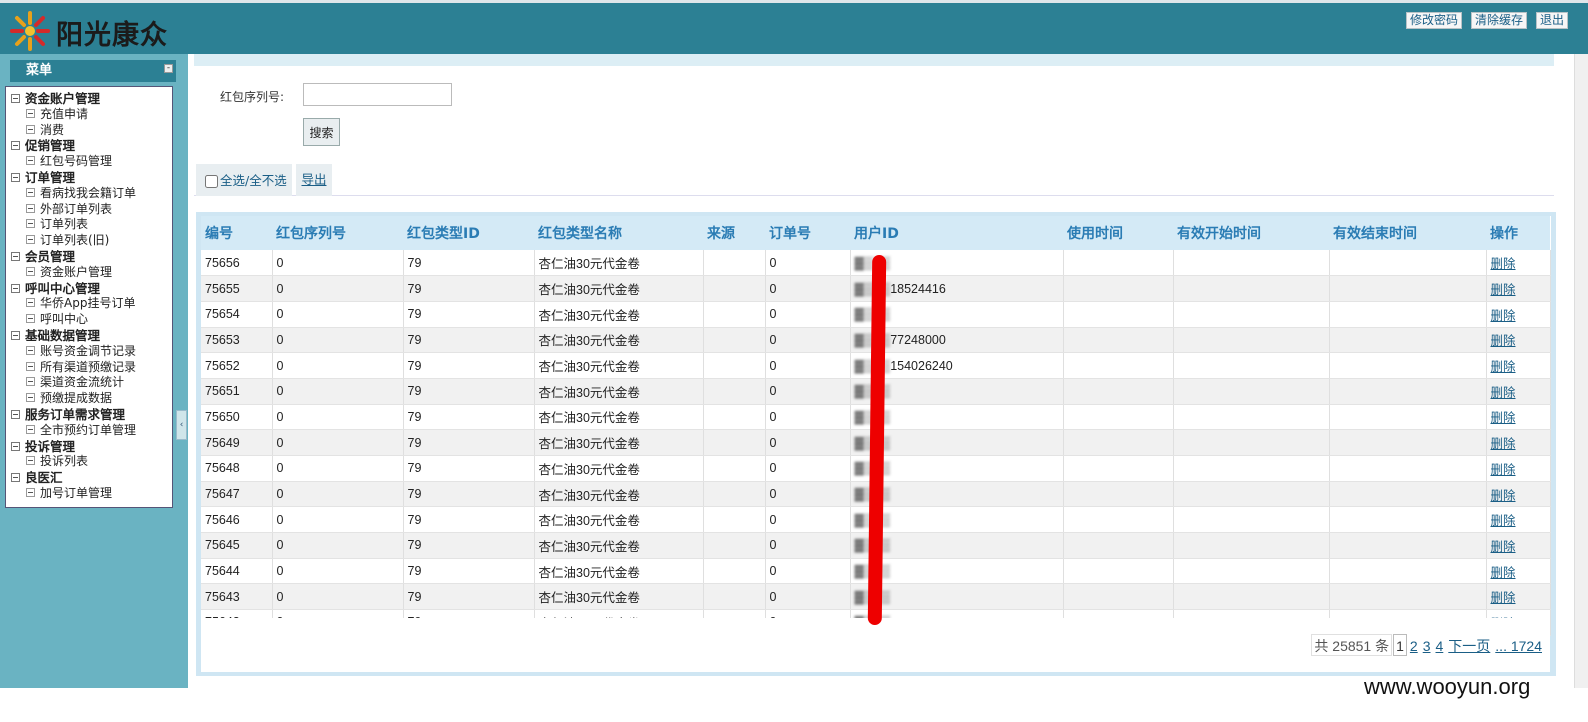 This screenshot has width=1588, height=722. Describe the element at coordinates (64, 461) in the screenshot. I see `menu-item-label: 投诉列表` at that location.